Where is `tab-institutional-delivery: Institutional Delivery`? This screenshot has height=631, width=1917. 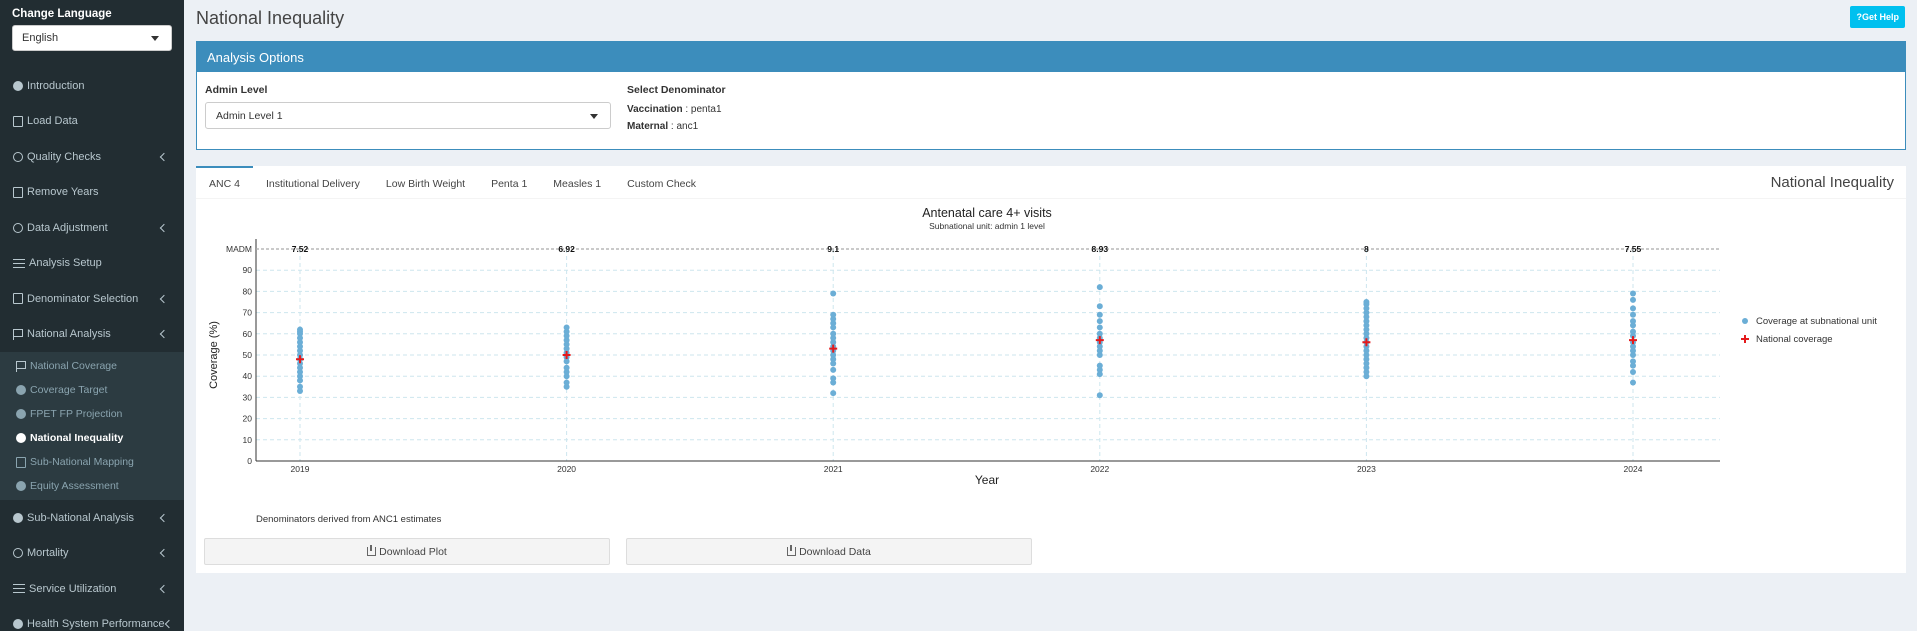
tab-institutional-delivery: Institutional Delivery is located at coordinates (313, 182).